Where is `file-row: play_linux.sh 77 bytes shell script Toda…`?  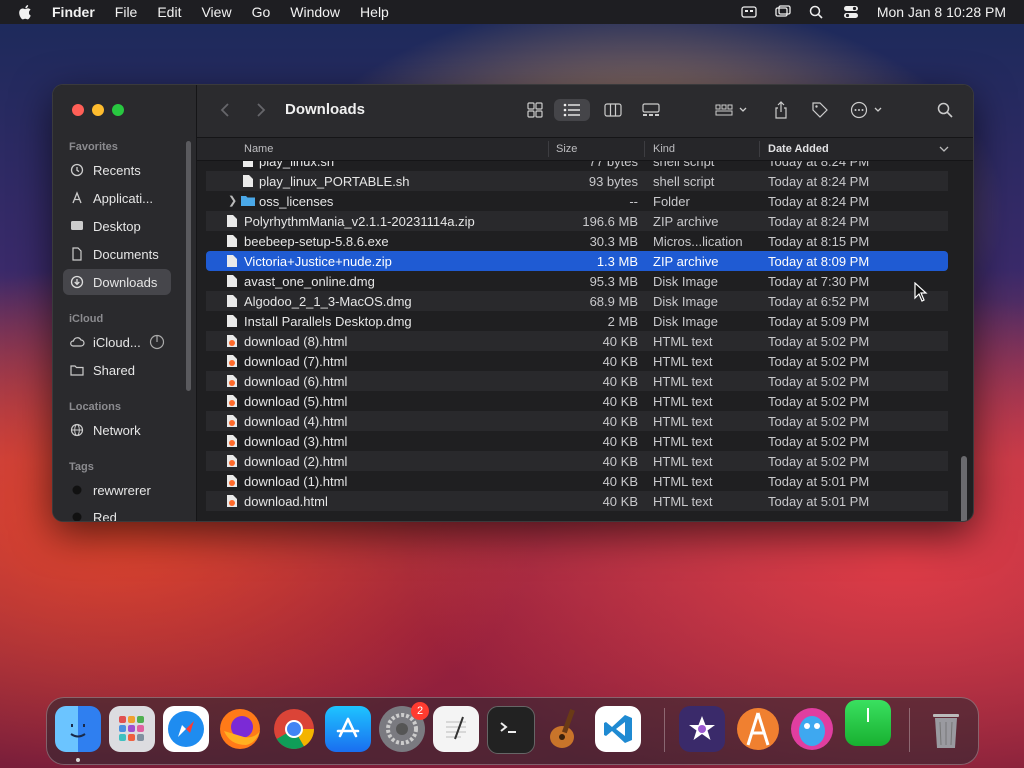 file-row: play_linux.sh 77 bytes shell script Toda… is located at coordinates (577, 166).